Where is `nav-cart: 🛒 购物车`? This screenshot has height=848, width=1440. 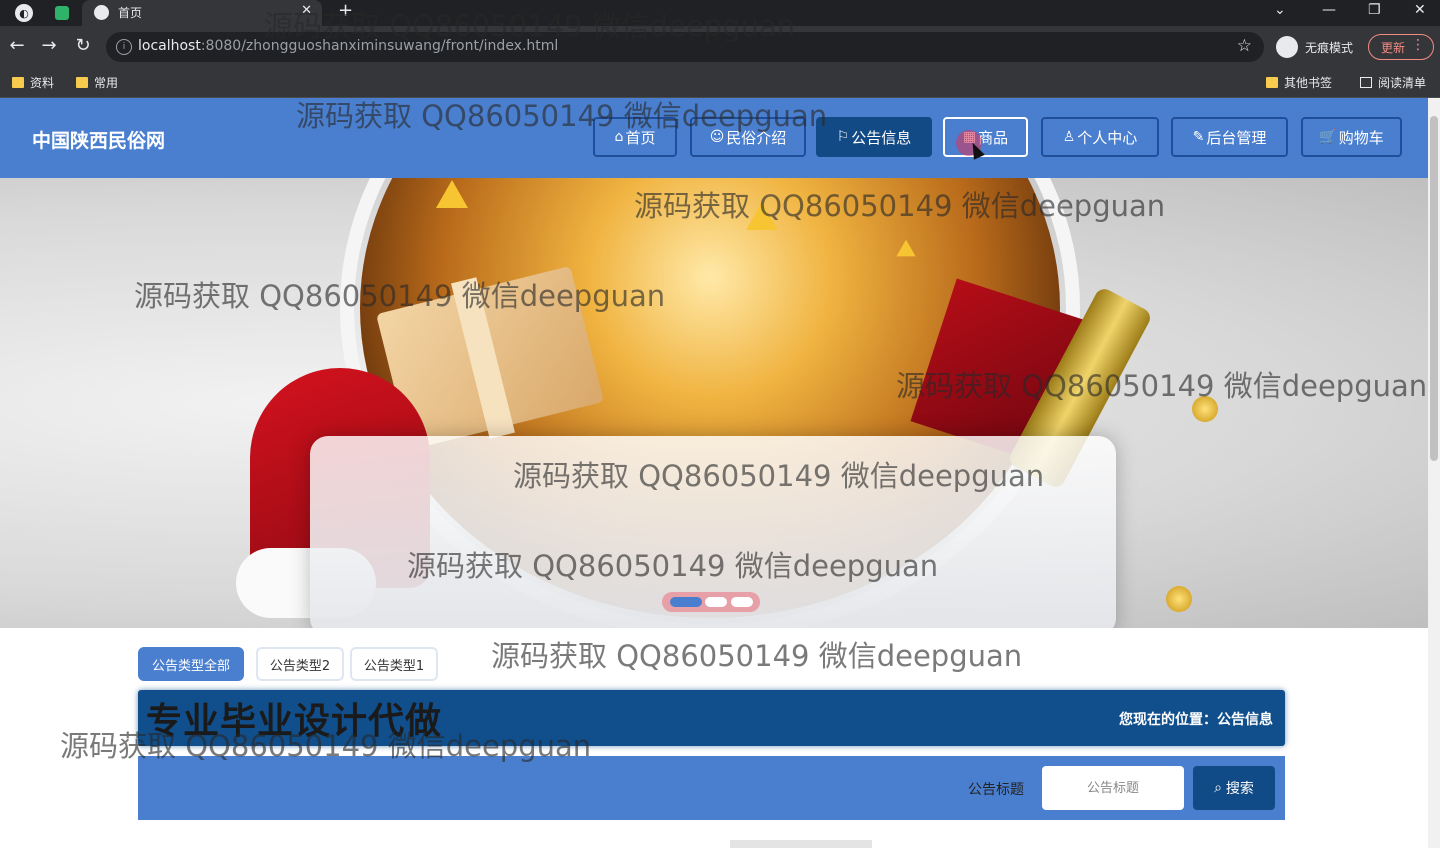
nav-cart: 🛒 购物车 is located at coordinates (1351, 137).